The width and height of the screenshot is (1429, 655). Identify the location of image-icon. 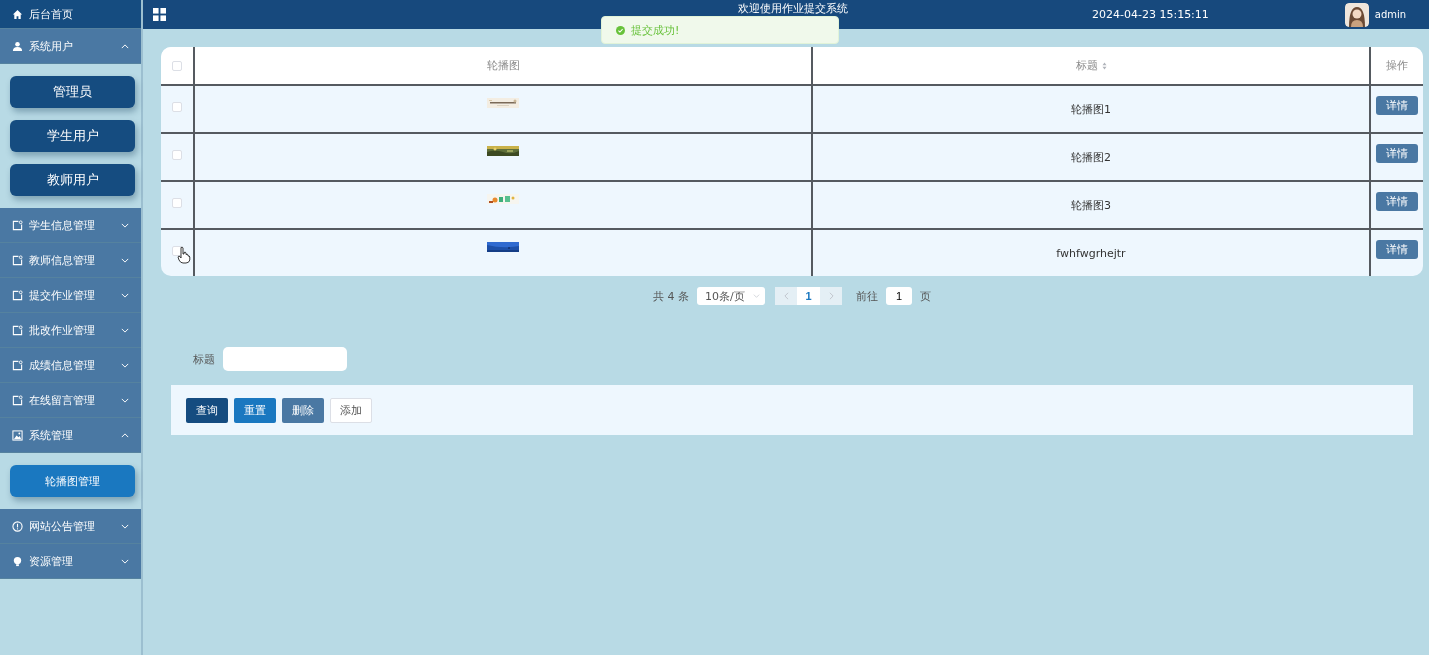
(17, 435).